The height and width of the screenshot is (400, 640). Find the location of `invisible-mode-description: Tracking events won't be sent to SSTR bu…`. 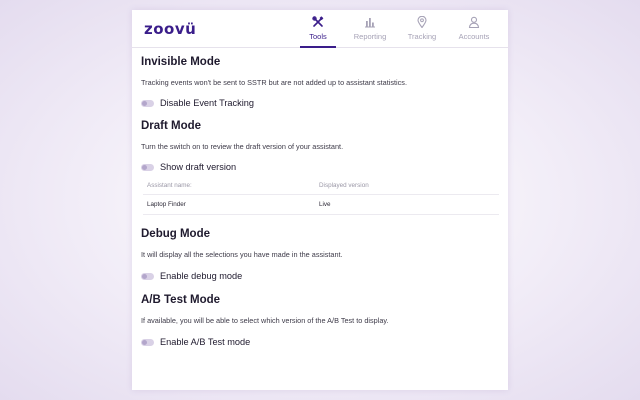

invisible-mode-description: Tracking events won't be sent to SSTR bu… is located at coordinates (274, 82).